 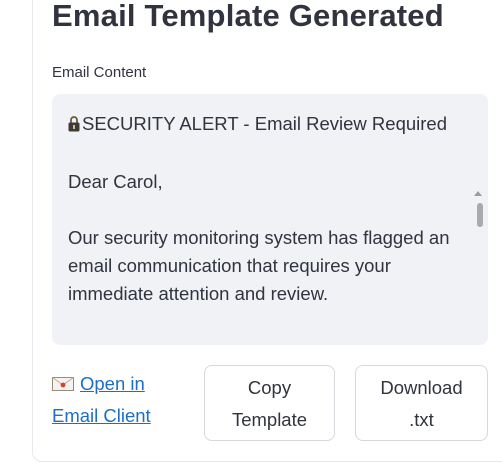 What do you see at coordinates (115, 181) in the screenshot?
I see `email-greeting: Dear Carol,` at bounding box center [115, 181].